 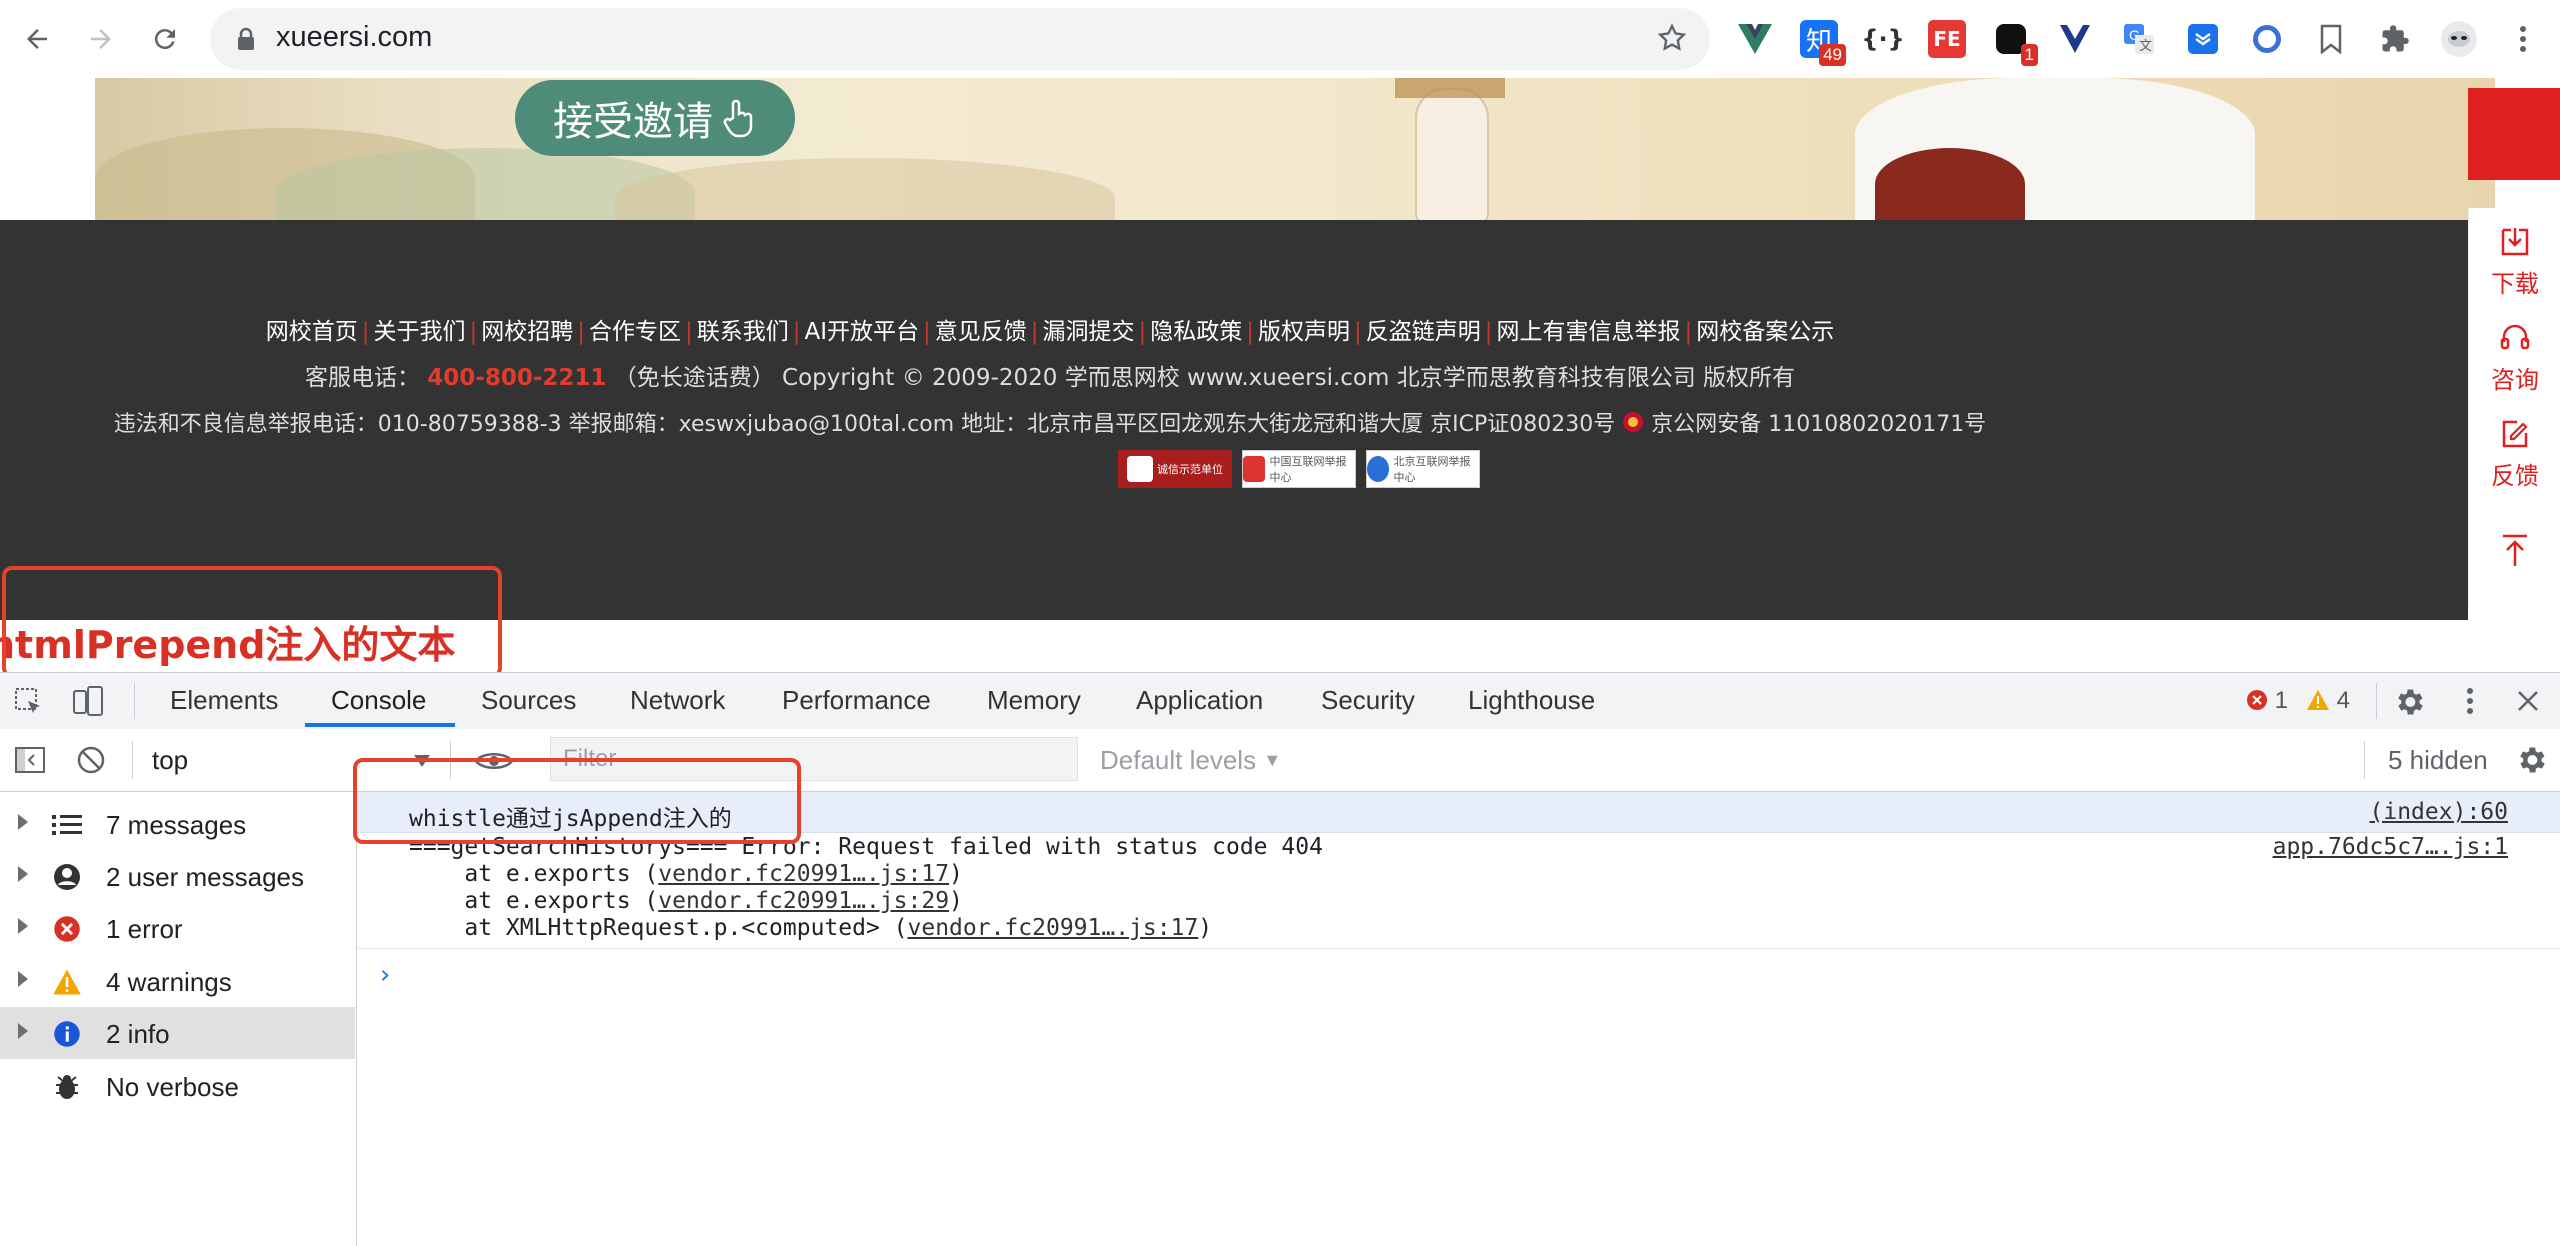 What do you see at coordinates (1755, 39) in the screenshot?
I see `vue-devtools-icon` at bounding box center [1755, 39].